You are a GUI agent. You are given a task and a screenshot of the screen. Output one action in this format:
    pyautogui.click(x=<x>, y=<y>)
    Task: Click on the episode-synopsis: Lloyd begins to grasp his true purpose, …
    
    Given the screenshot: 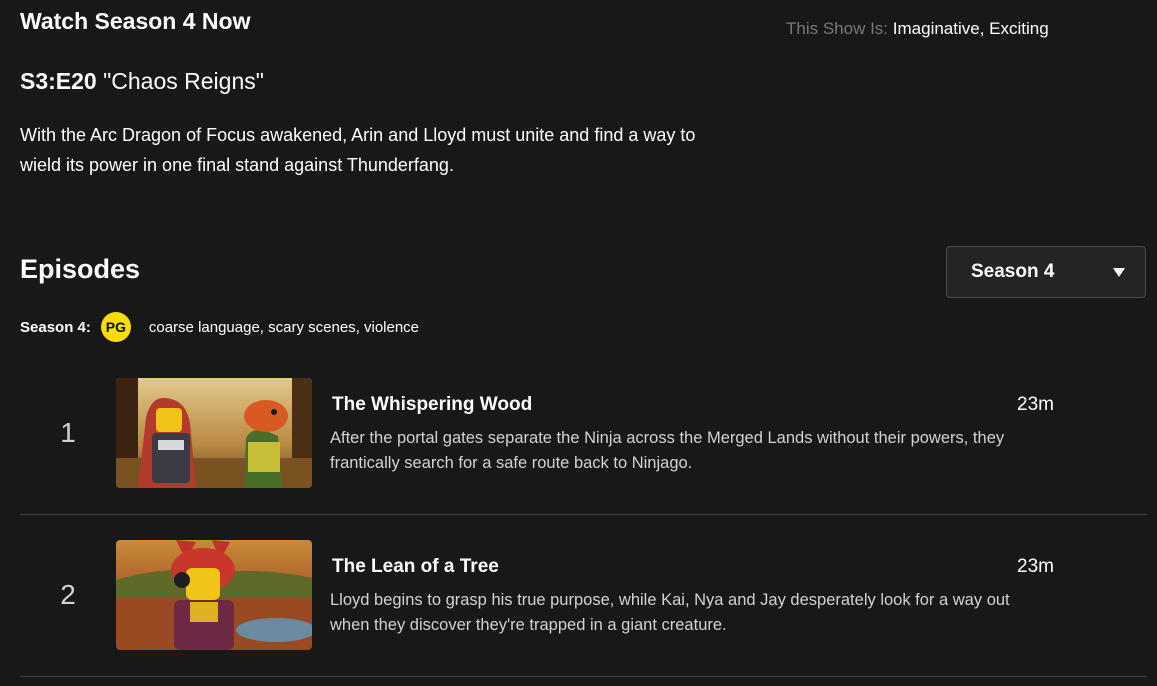 What is the action you would take?
    pyautogui.click(x=670, y=612)
    